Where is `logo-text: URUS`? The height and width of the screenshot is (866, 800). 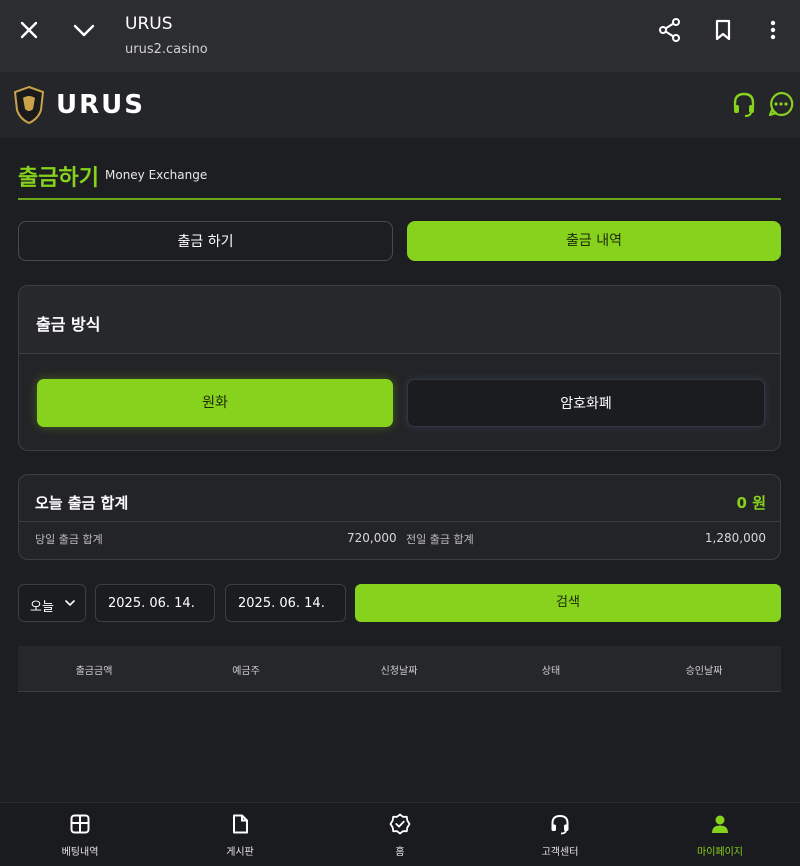 logo-text: URUS is located at coordinates (100, 105).